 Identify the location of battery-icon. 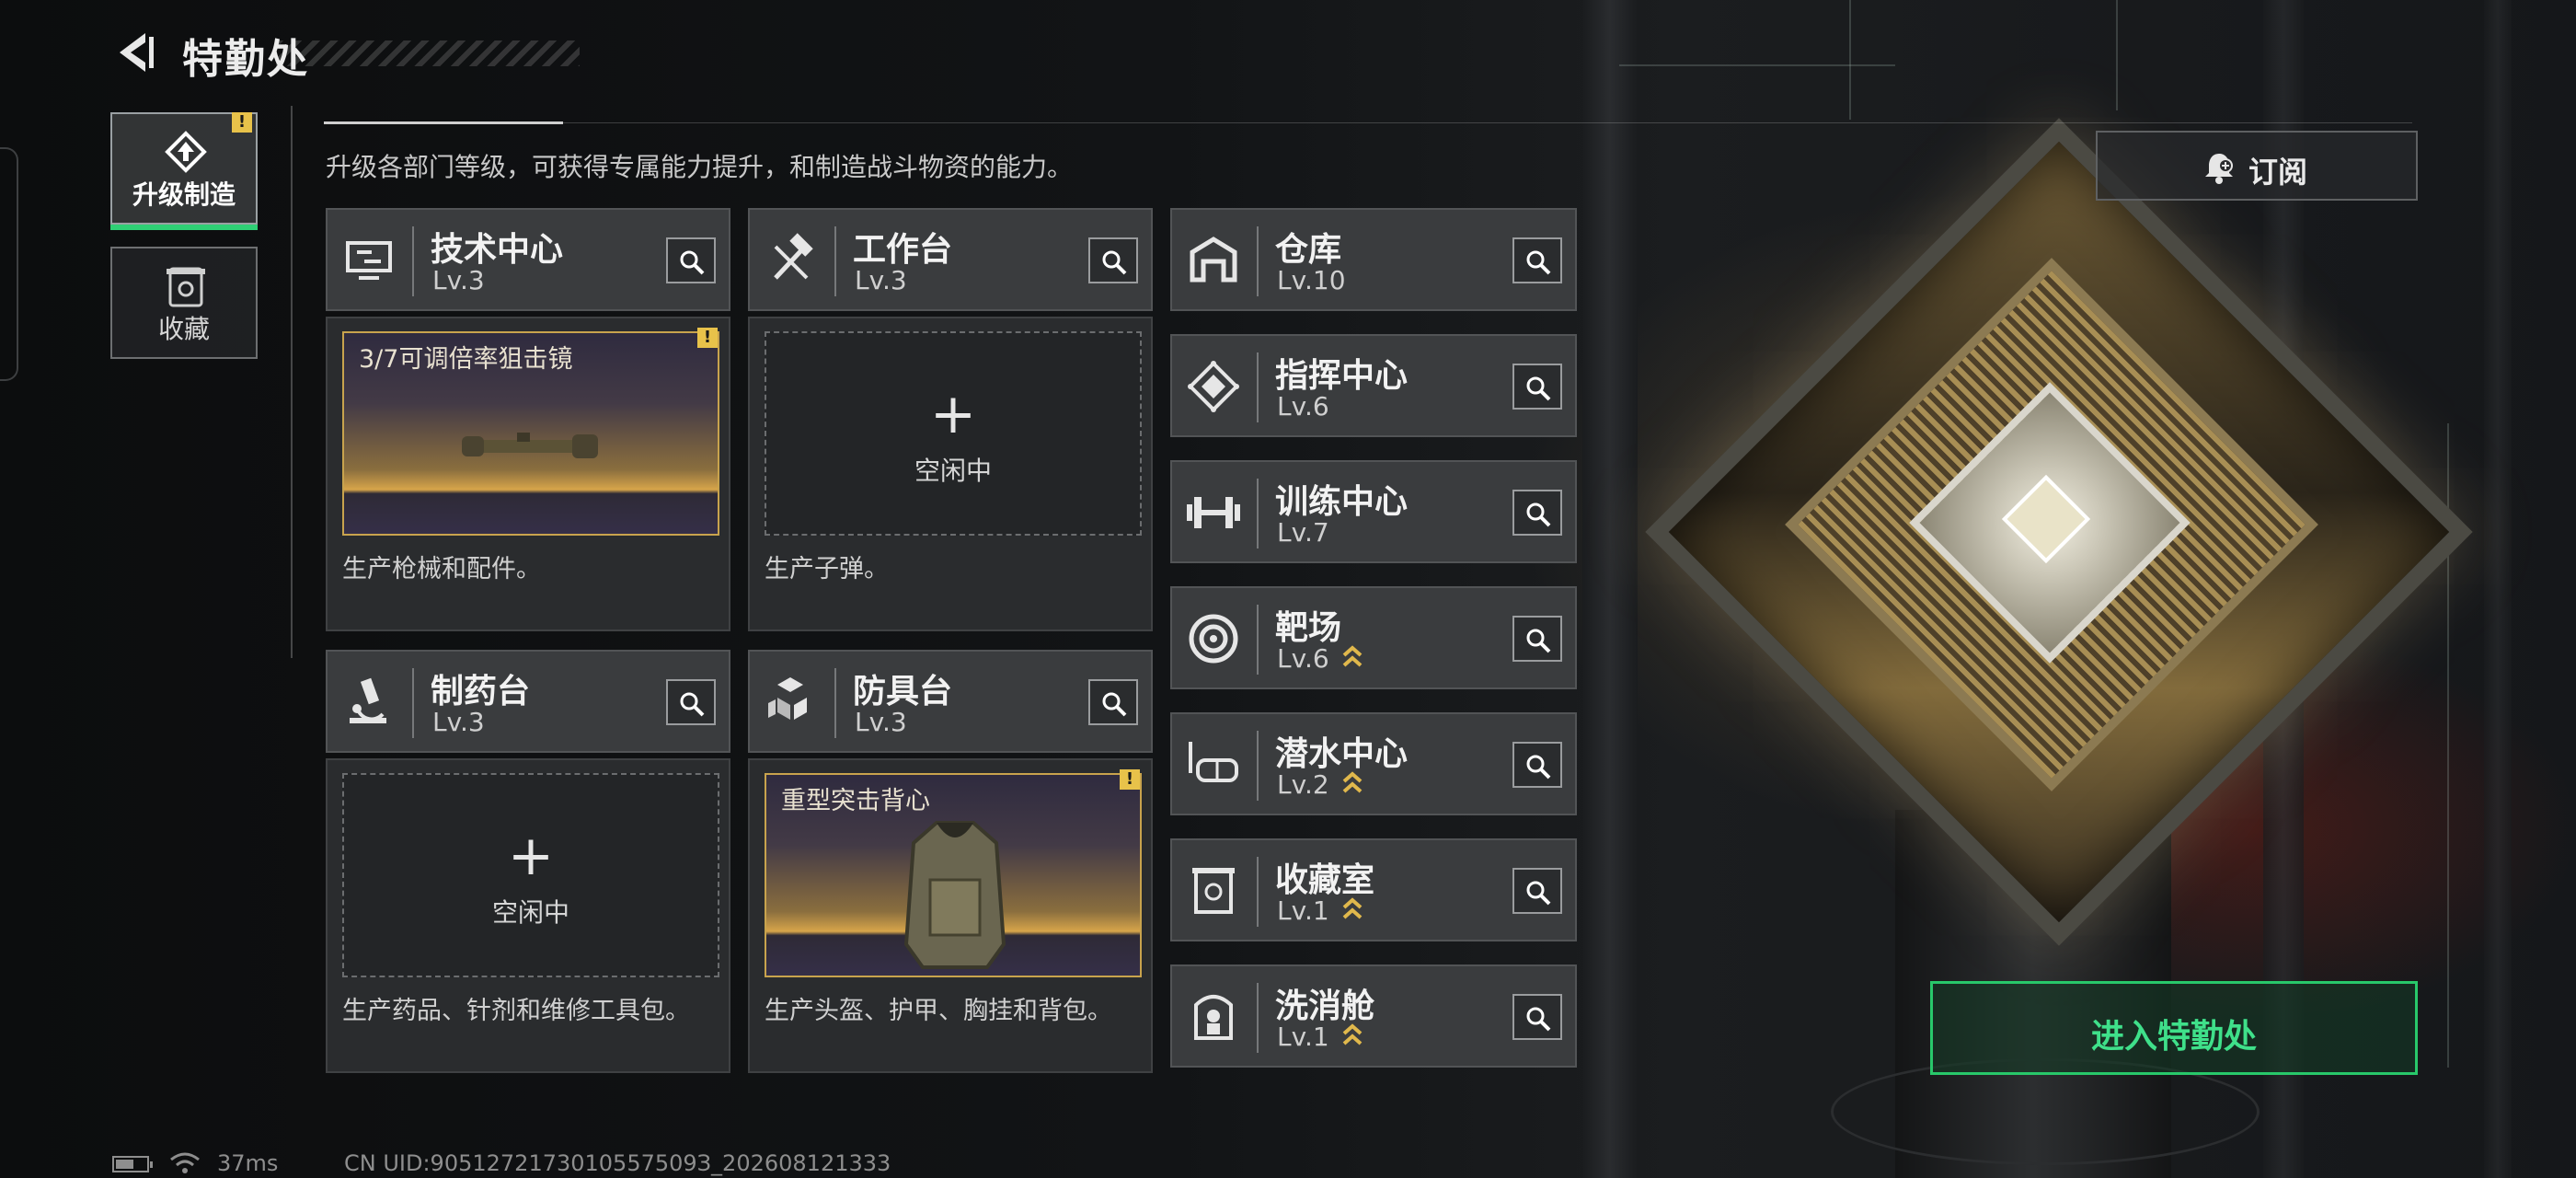
(132, 1164).